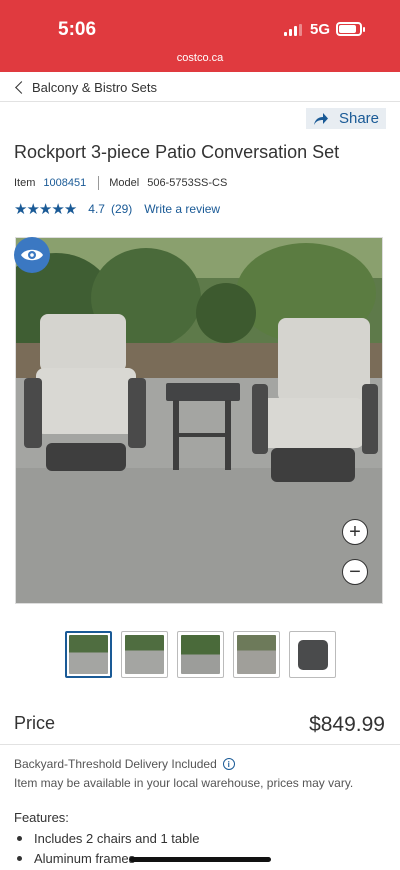 This screenshot has height=870, width=400. I want to click on share-label: Share, so click(359, 118).